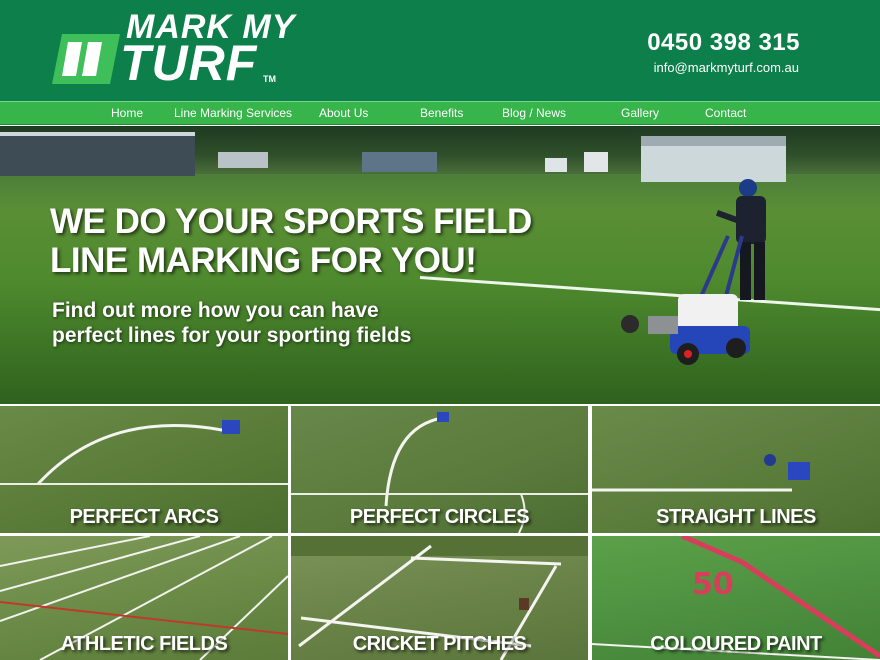  I want to click on hero-title-line2: LINE MARKING FOR YOU!, so click(263, 260).